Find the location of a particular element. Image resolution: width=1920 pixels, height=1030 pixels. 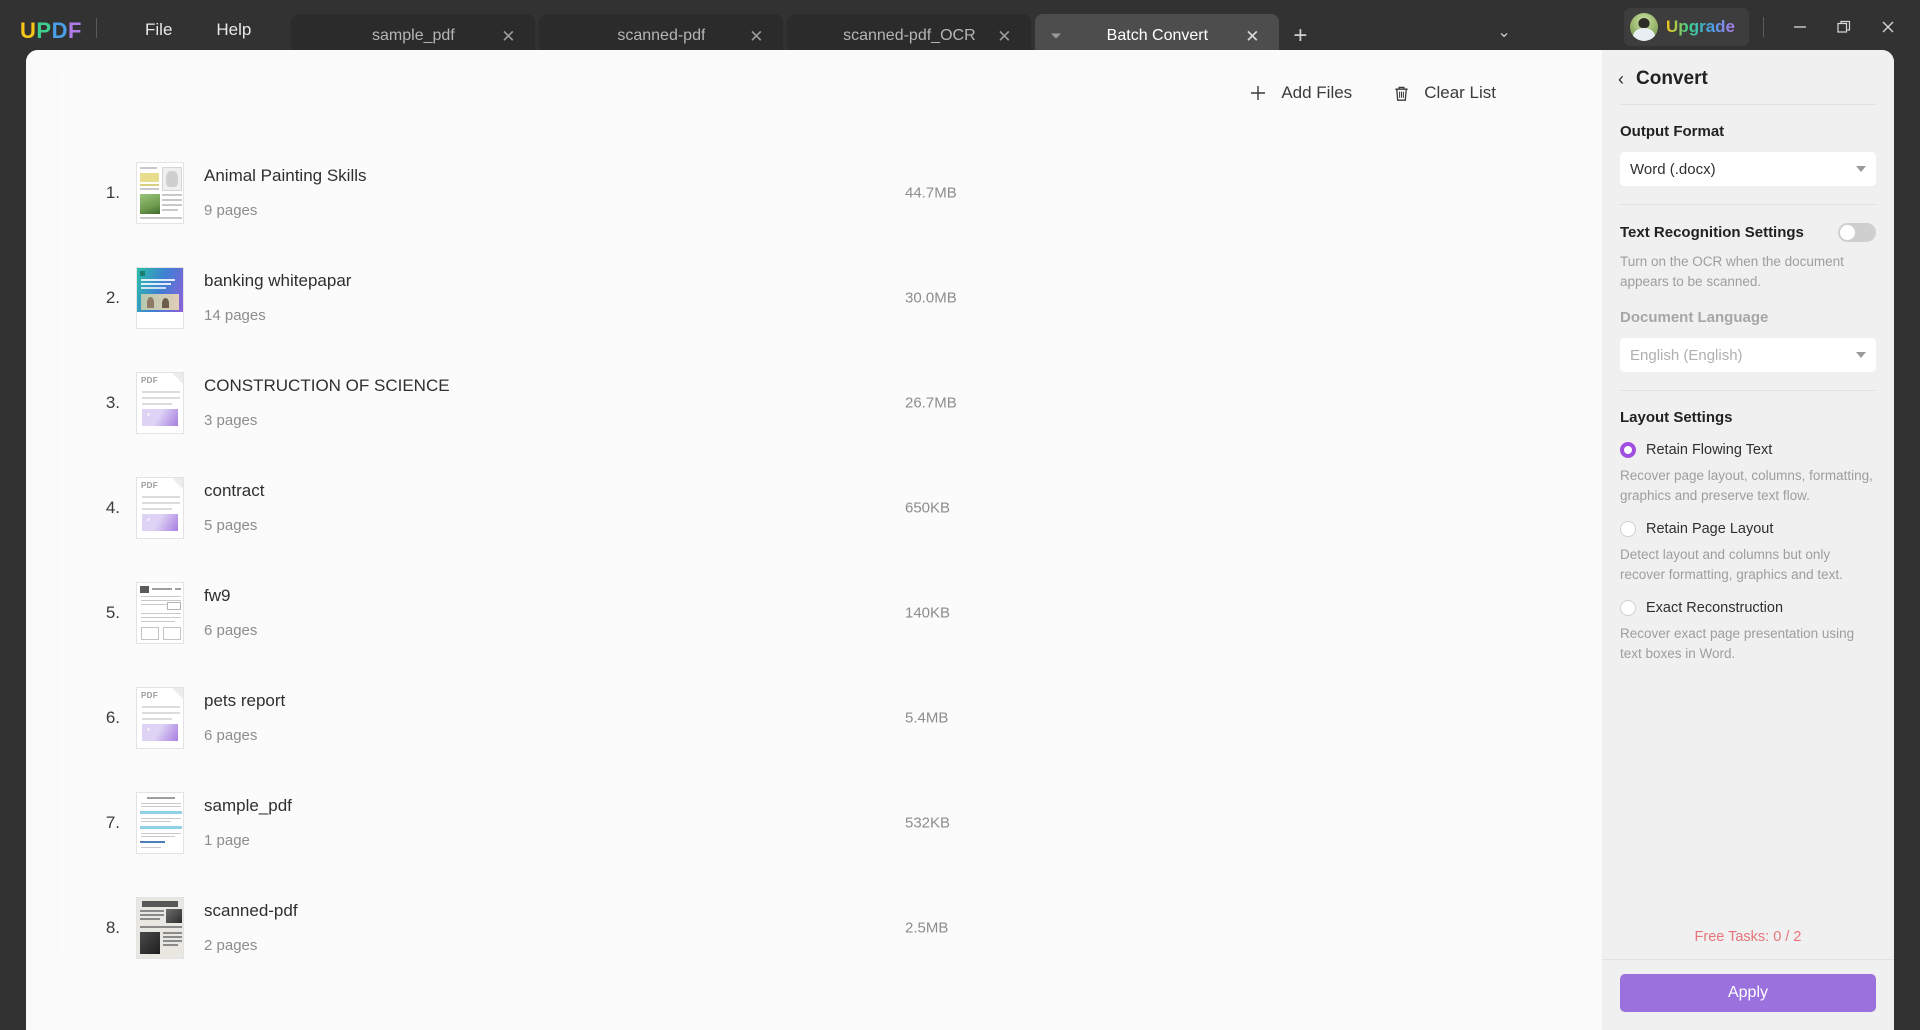

close-icon is located at coordinates (1888, 27).